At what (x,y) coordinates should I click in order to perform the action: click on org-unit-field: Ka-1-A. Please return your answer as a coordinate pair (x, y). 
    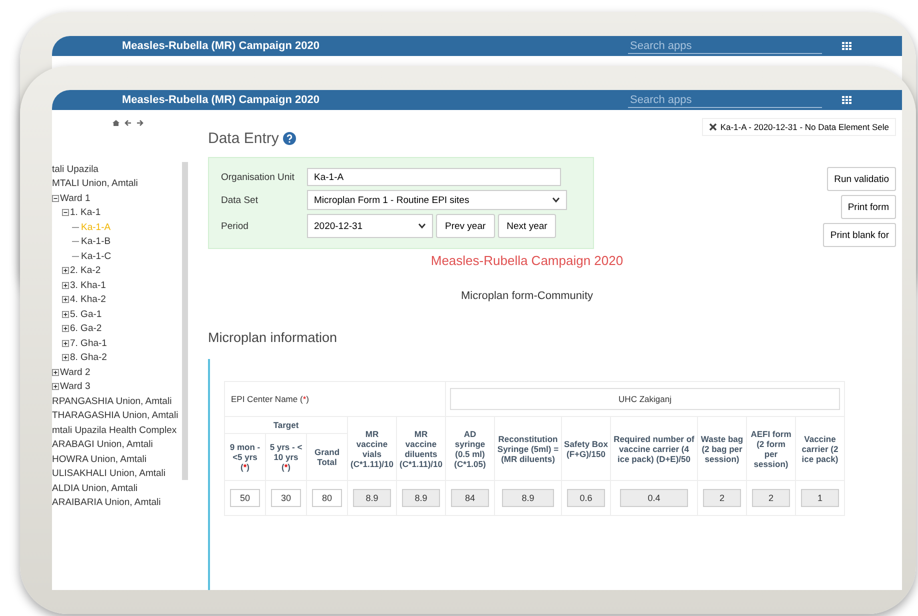
    Looking at the image, I should click on (434, 177).